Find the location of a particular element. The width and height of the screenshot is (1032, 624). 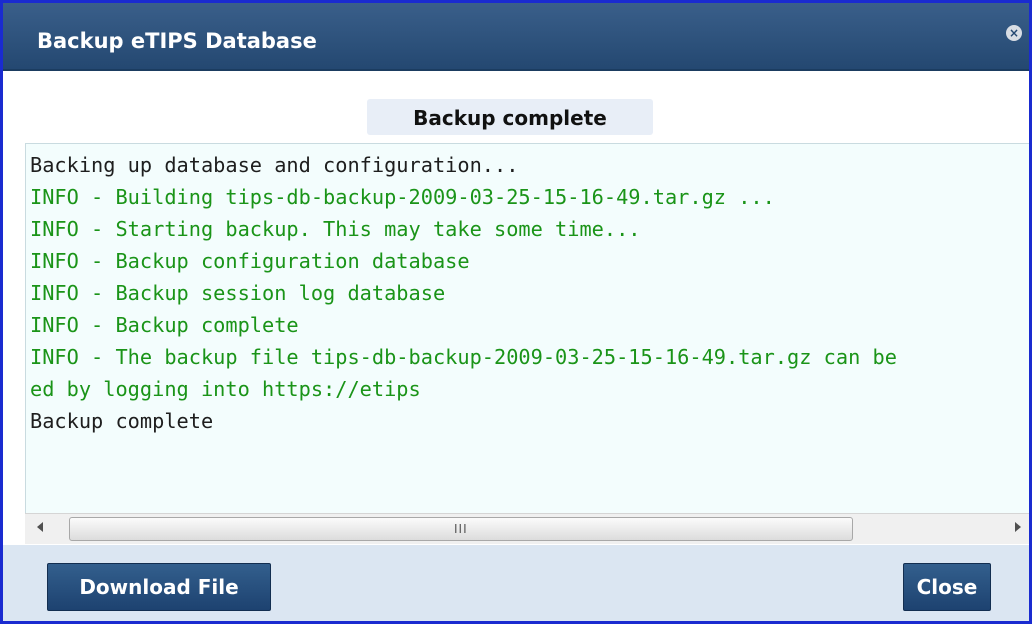

dialog-footer: Download File Close is located at coordinates (516, 583).